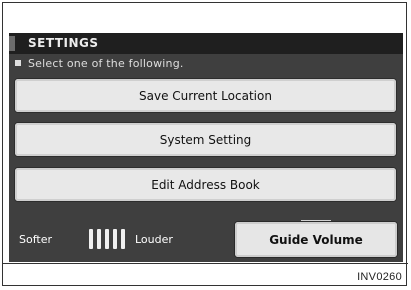 The height and width of the screenshot is (290, 411). Describe the element at coordinates (206, 43) in the screenshot. I see `title-bar: SETTINGS` at that location.